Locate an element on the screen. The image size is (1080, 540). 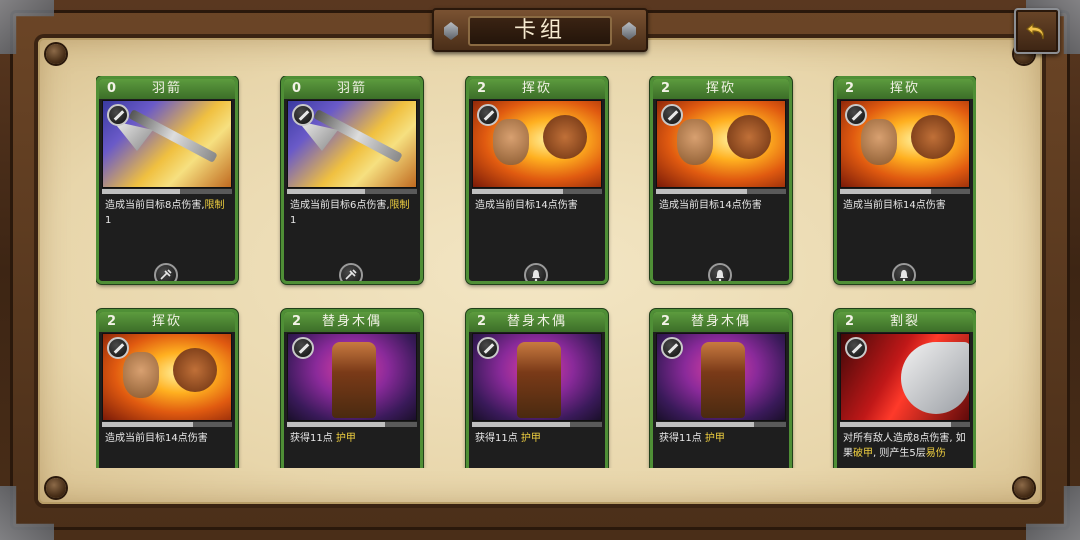
gem-icon is located at coordinates (451, 31).